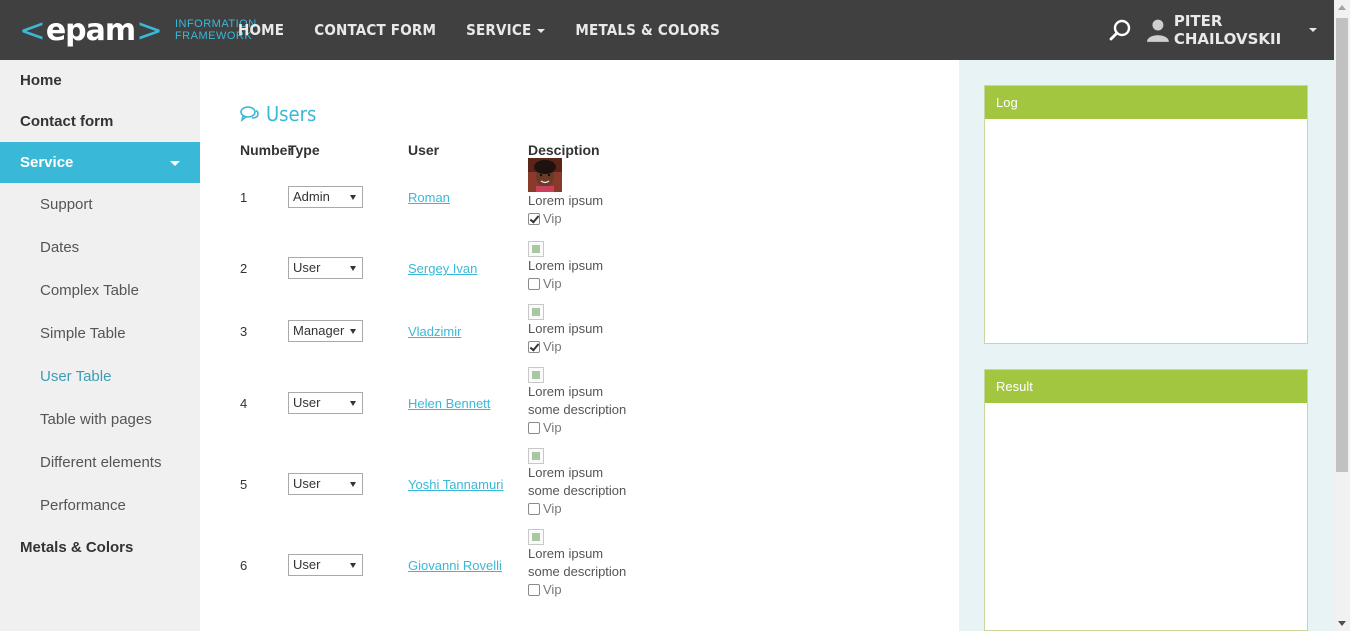 This screenshot has height=631, width=1350. I want to click on user-link: Vladzimir, so click(434, 331).